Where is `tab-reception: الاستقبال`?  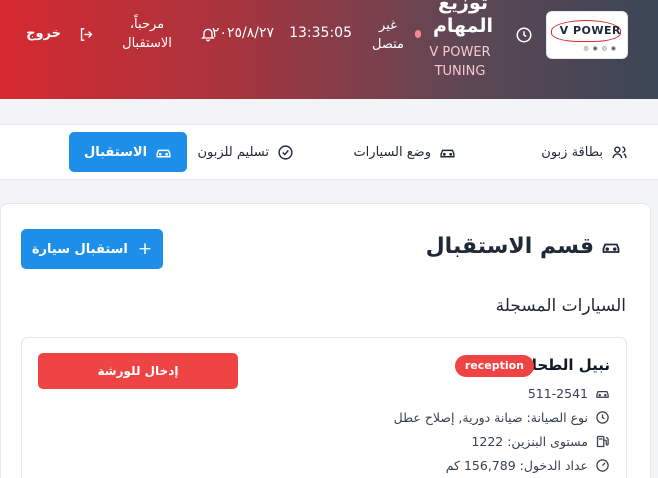
tab-reception: الاستقبال is located at coordinates (128, 152).